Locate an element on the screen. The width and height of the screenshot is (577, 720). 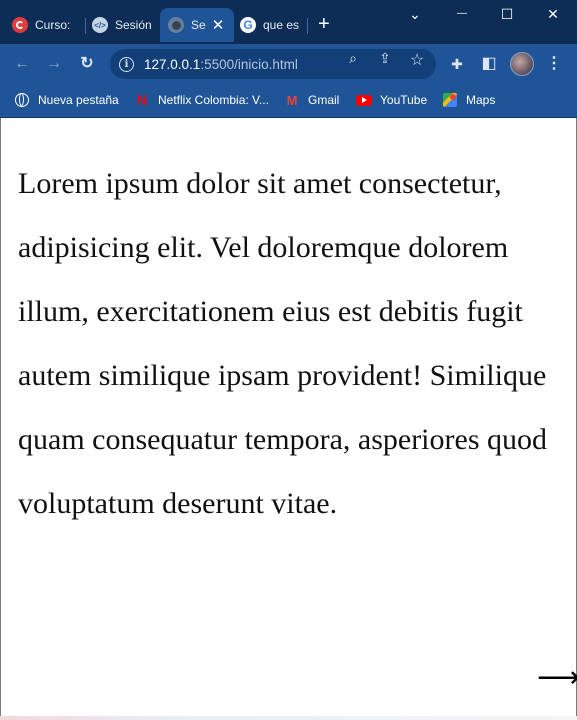
close-tab-icon: ✕ is located at coordinates (218, 25).